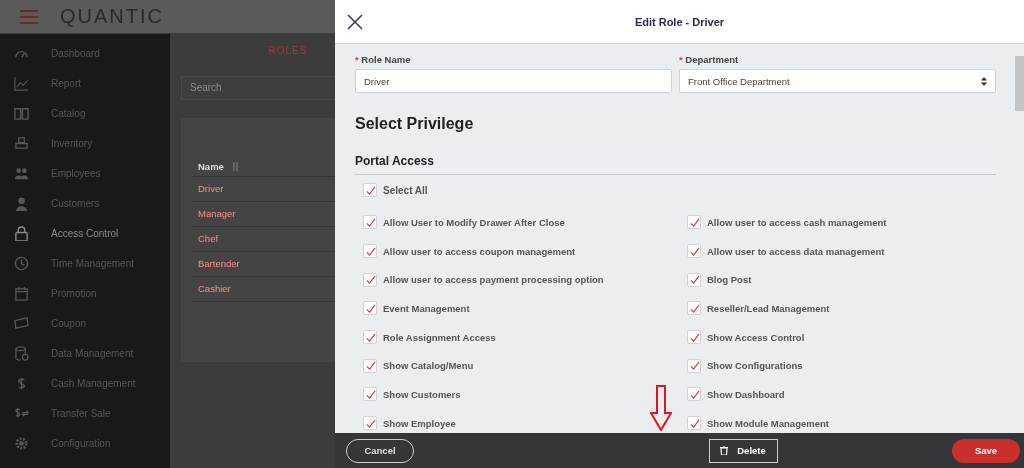 The image size is (1024, 468). I want to click on line-chart-icon, so click(21, 83).